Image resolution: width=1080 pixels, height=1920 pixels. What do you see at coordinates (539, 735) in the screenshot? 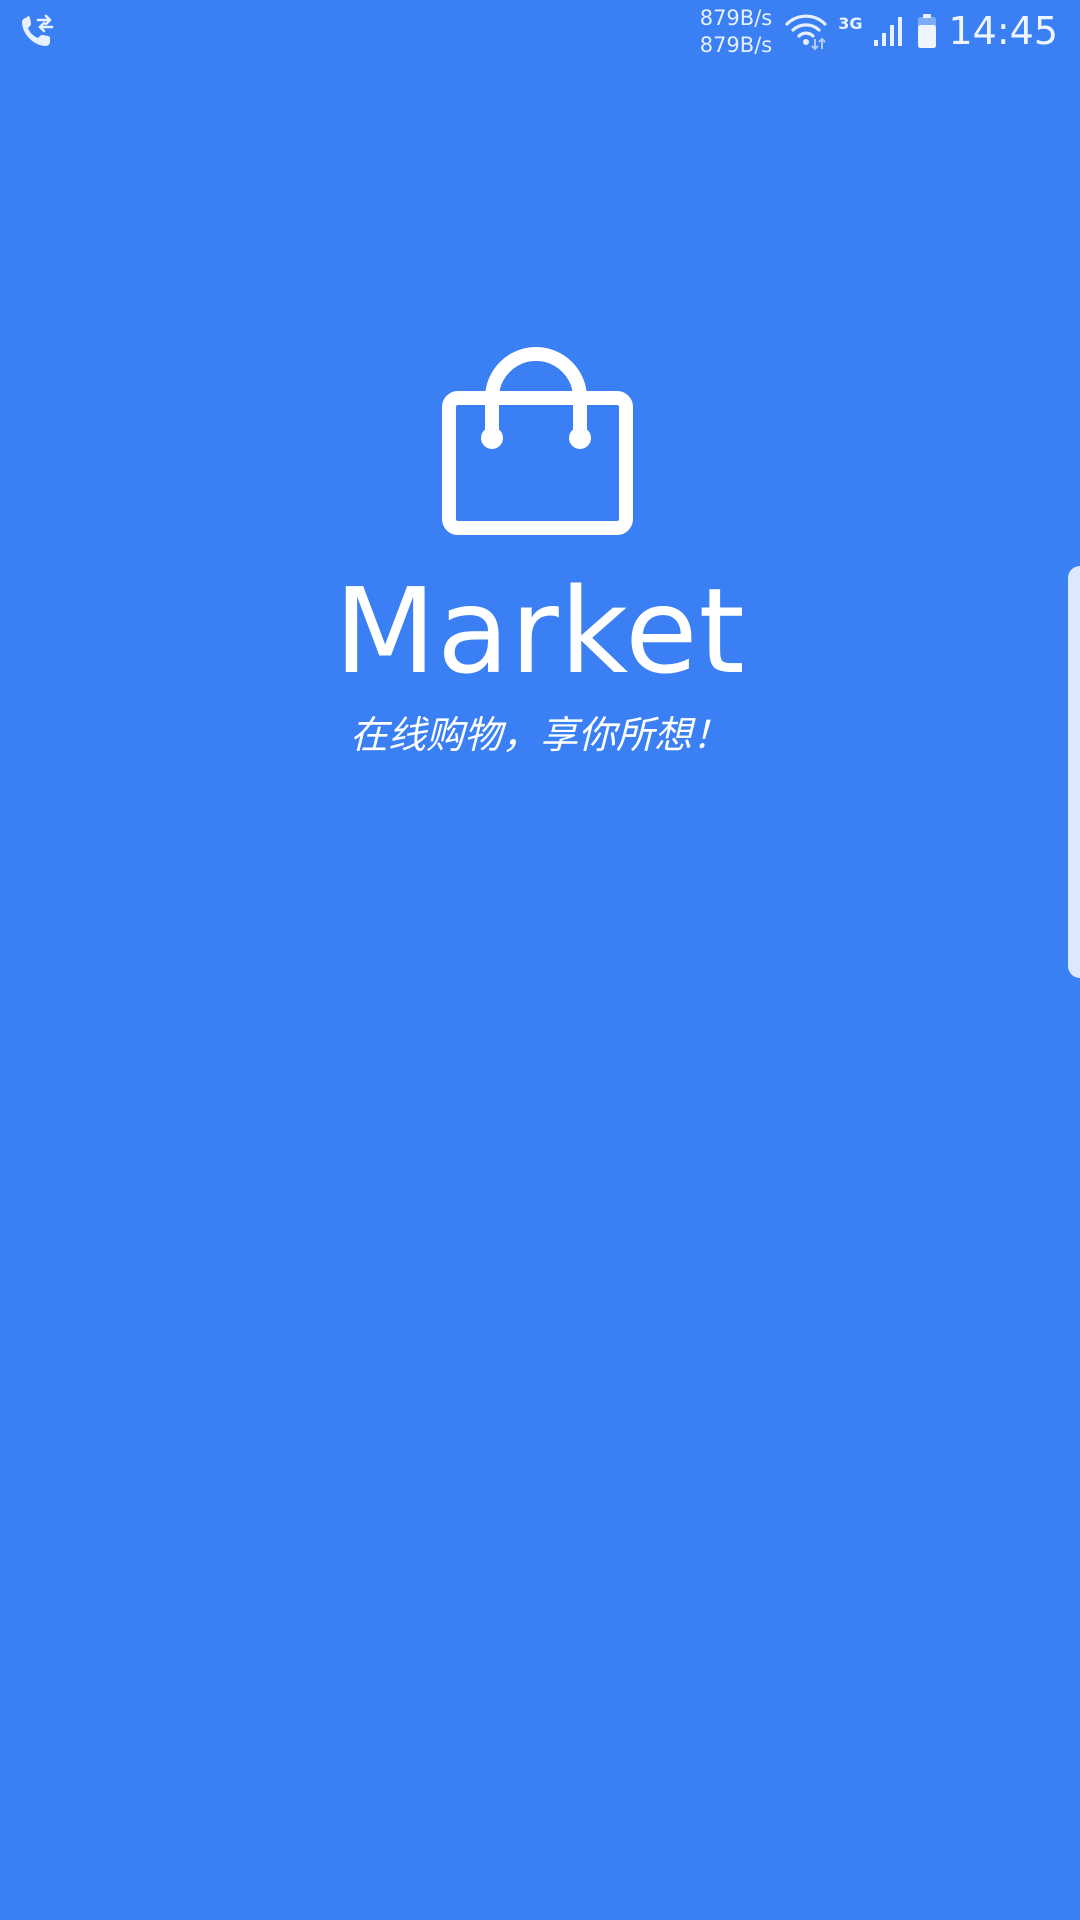
I see `app-slogan: 在线购物，享你所想！` at bounding box center [539, 735].